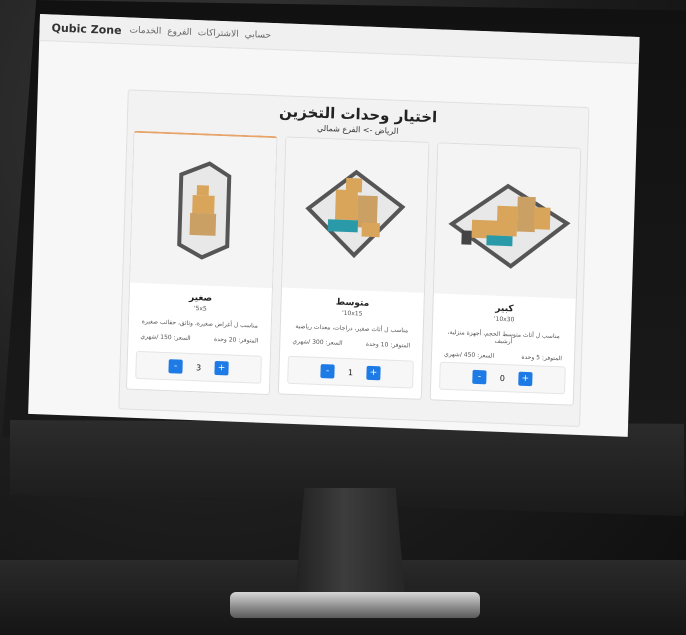 The height and width of the screenshot is (635, 686). I want to click on quantity-stepper: - 0 +, so click(502, 378).